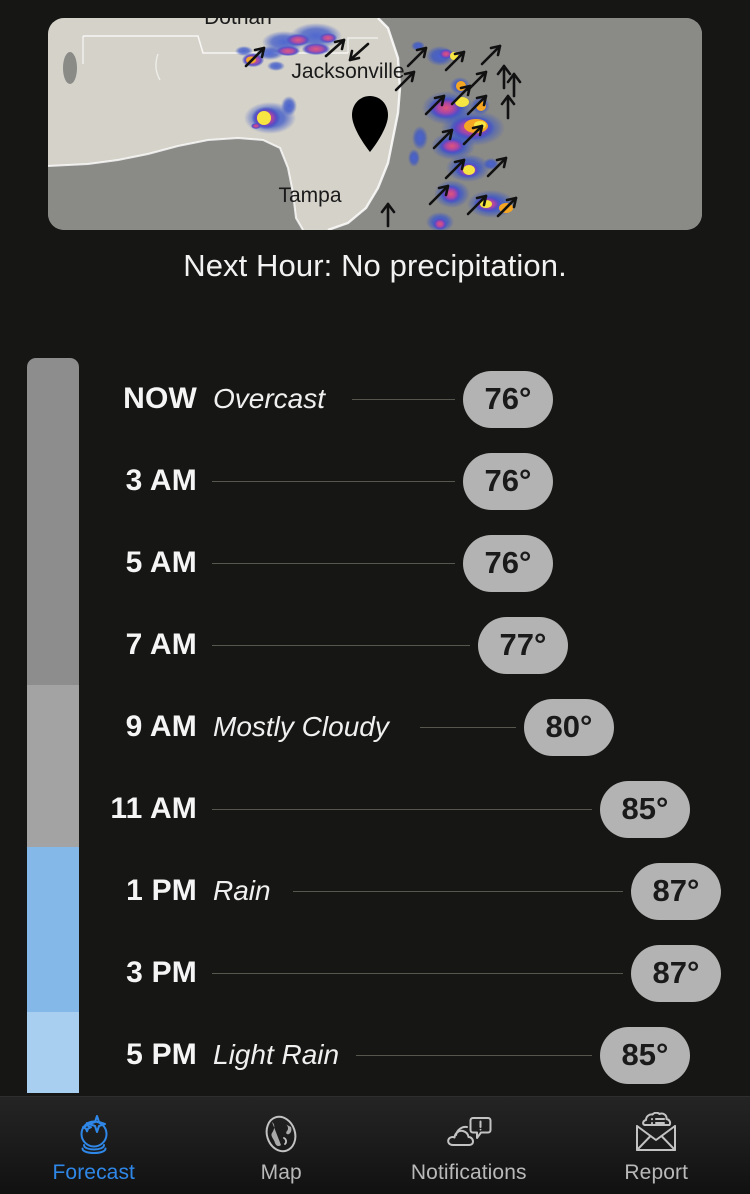 The image size is (750, 1194). What do you see at coordinates (161, 972) in the screenshot?
I see `hour-time-label: 3 PM` at bounding box center [161, 972].